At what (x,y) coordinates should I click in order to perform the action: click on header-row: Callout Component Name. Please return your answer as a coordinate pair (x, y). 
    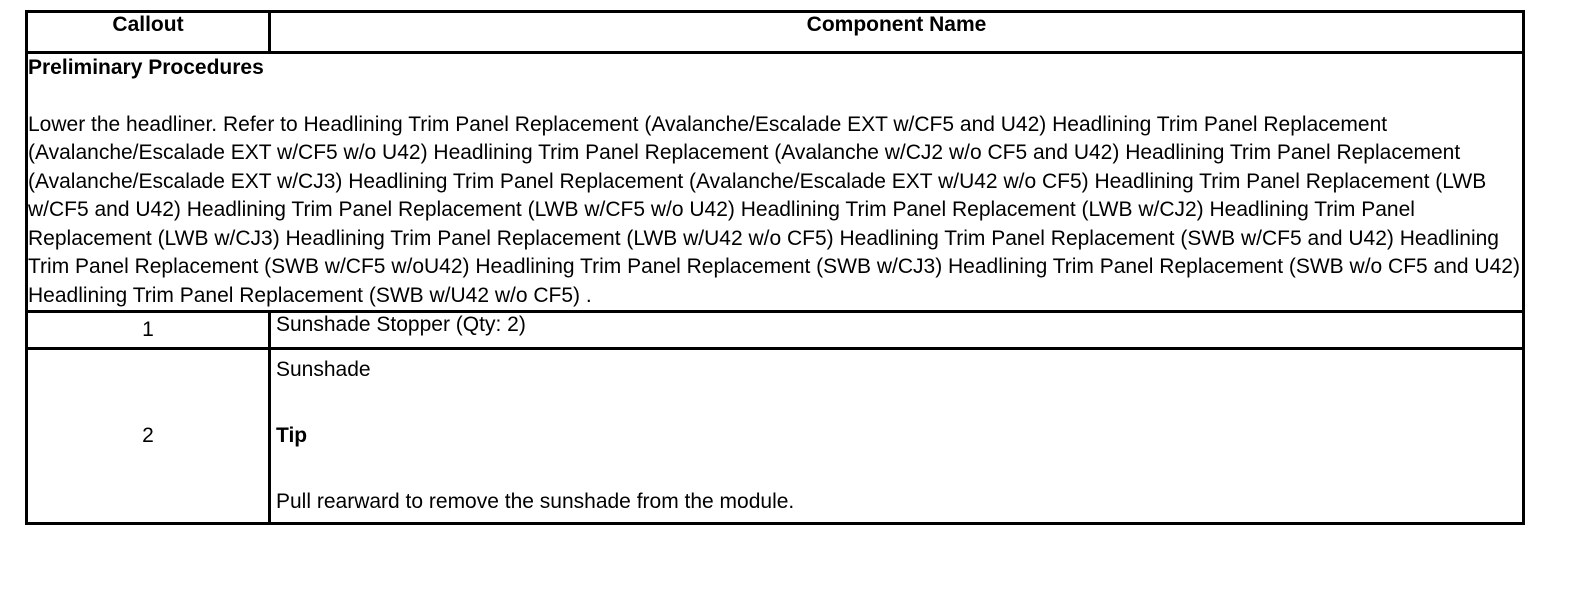
    Looking at the image, I should click on (775, 32).